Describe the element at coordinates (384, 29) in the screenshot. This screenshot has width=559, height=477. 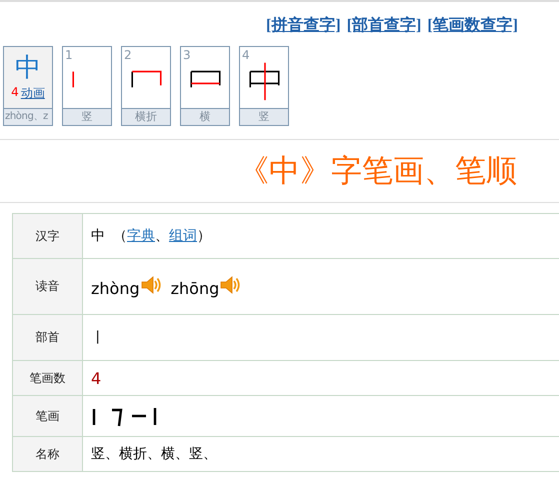
I see `search-link: [部首查字]` at that location.